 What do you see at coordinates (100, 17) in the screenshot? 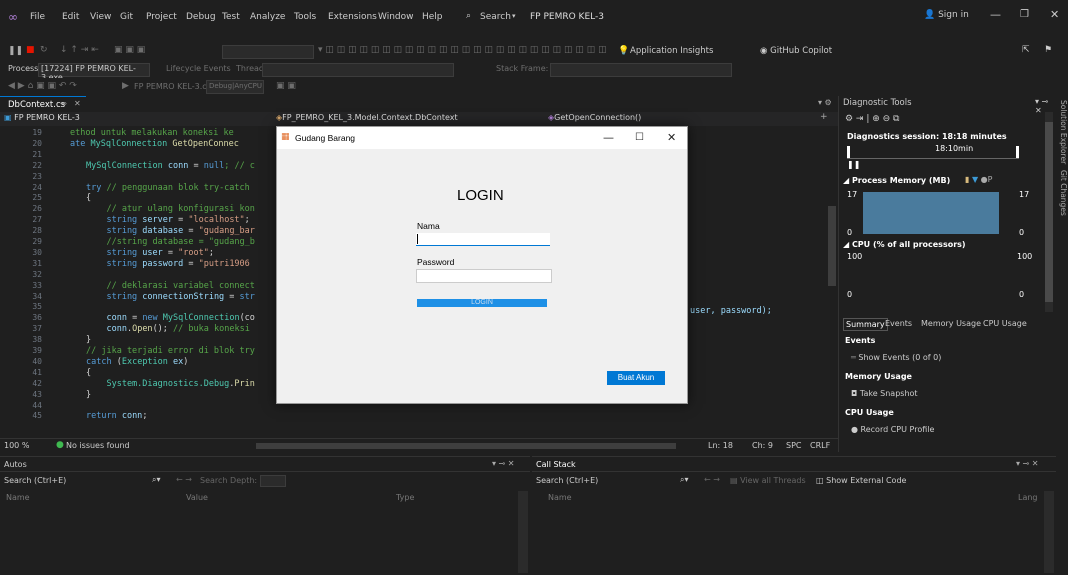
I see `menu-view: View` at bounding box center [100, 17].